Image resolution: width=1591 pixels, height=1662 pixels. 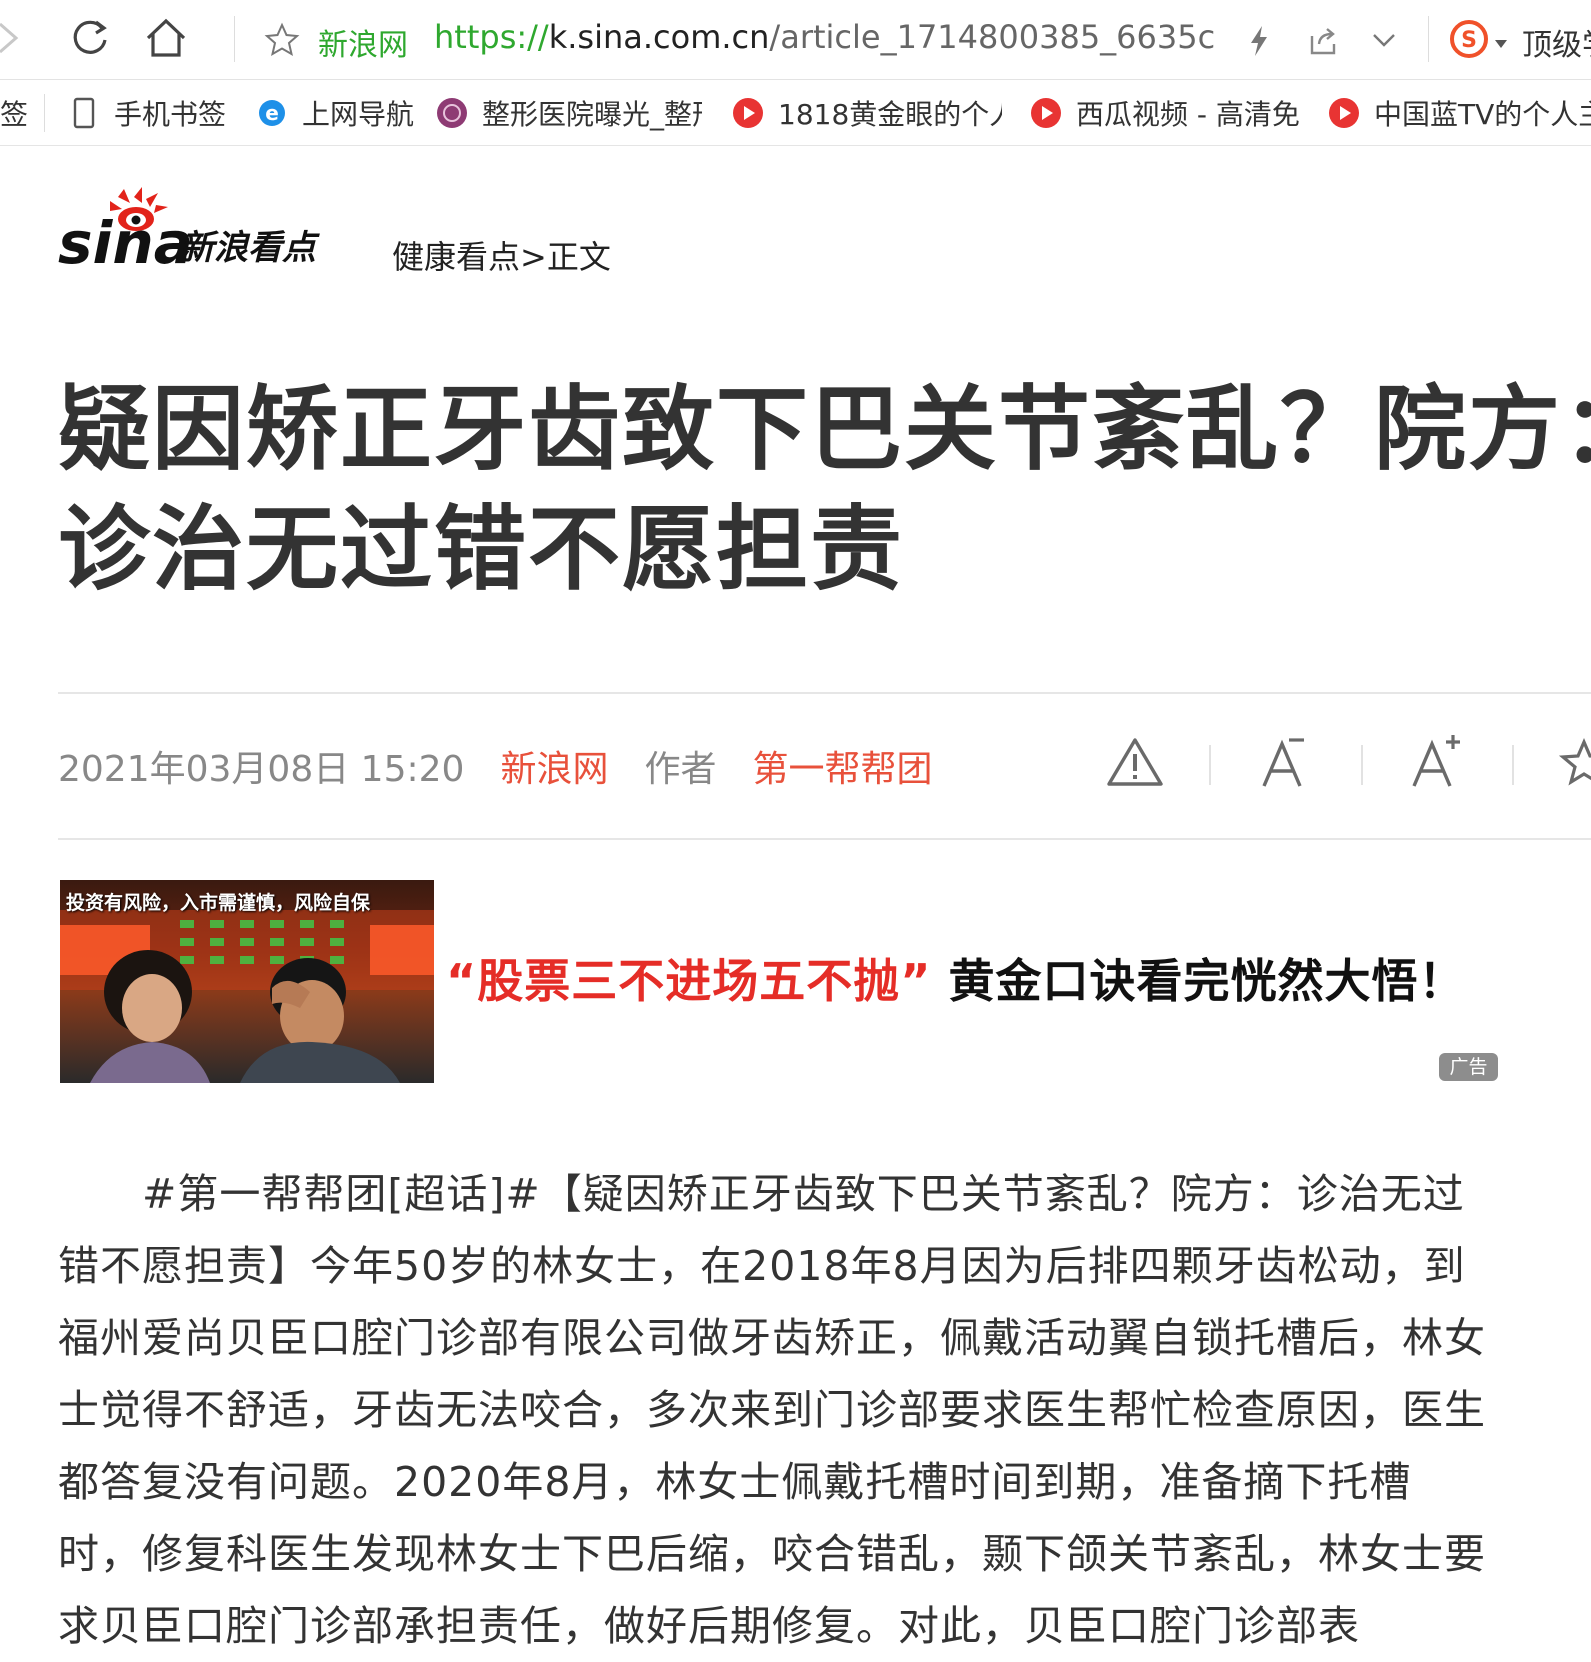 I want to click on favorite-star-icon, so click(x=1573, y=762).